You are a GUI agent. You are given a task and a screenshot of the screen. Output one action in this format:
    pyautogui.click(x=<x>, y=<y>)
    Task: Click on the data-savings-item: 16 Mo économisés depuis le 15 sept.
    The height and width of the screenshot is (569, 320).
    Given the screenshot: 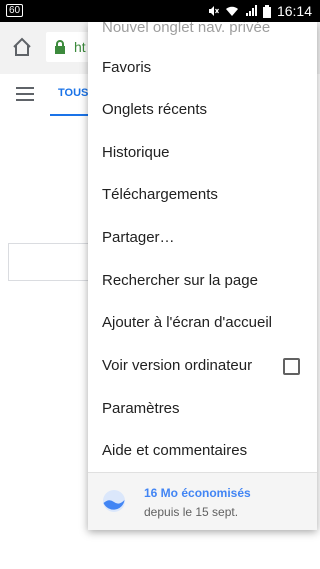 What is the action you would take?
    pyautogui.click(x=202, y=501)
    